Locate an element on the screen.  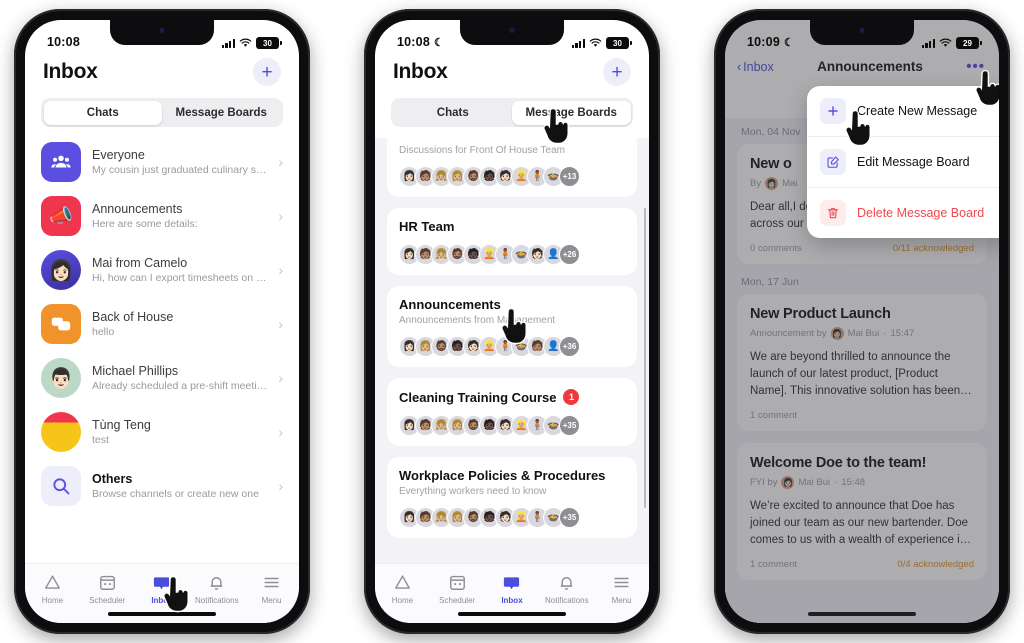
menu-item-label: Edit Message Board is located at coordinates (913, 162).